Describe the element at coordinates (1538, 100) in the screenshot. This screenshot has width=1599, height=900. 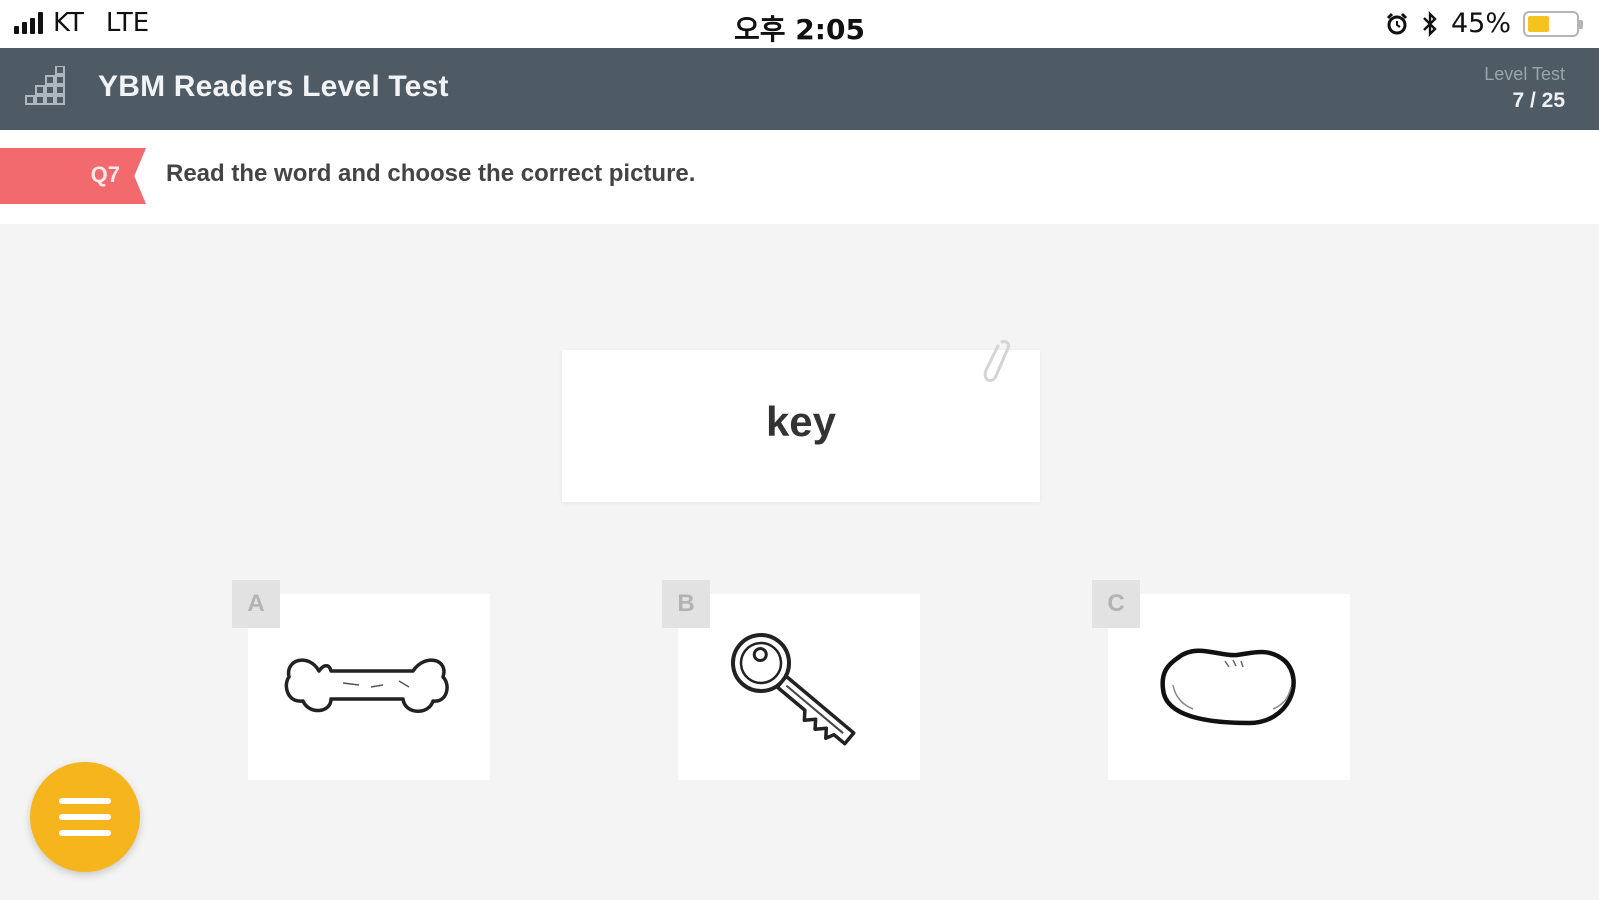
I see `progress-count: 7 / 25` at that location.